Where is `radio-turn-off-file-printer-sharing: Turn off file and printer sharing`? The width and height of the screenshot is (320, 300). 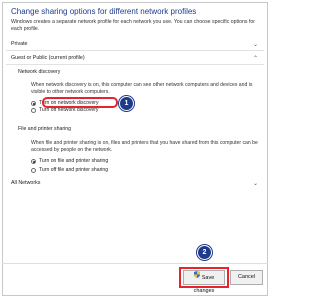
radio-turn-off-file-printer-sharing: Turn off file and printer sharing is located at coordinates (69, 170).